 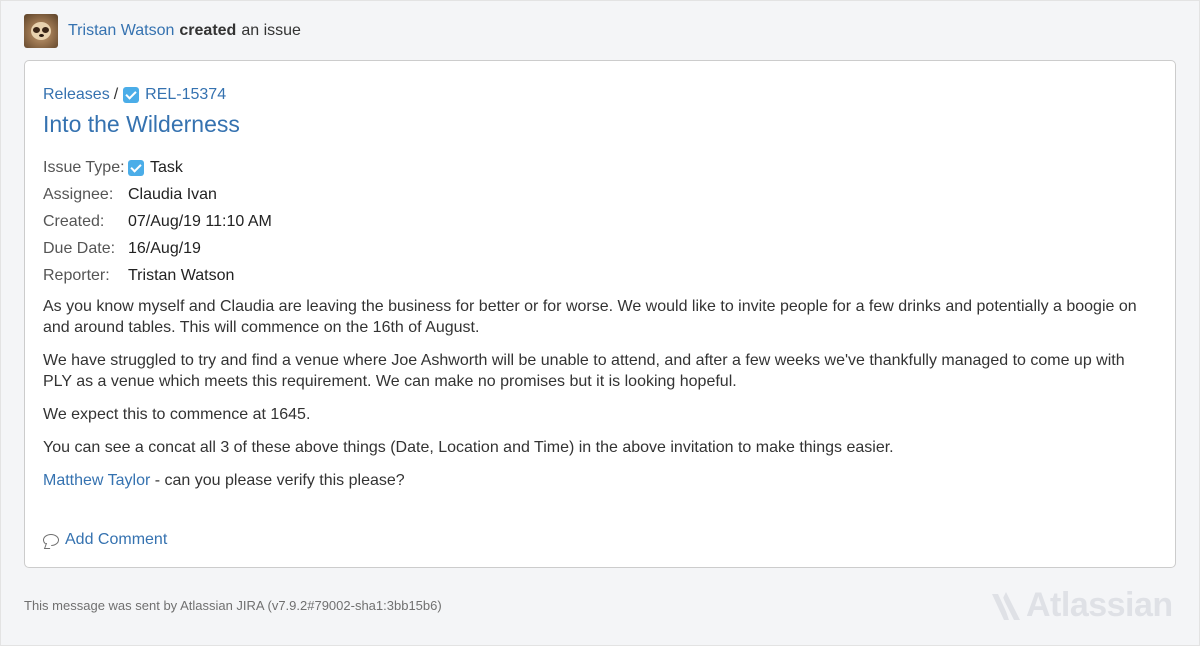 I want to click on breadcrumb: Releases / REL-15374, so click(x=134, y=95).